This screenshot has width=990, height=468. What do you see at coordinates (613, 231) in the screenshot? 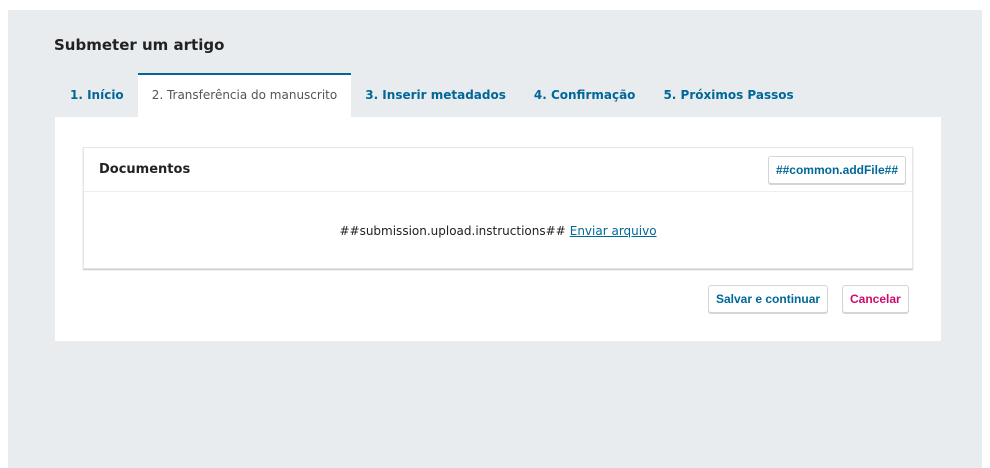
I see `upload-file-link: Enviar arquivo` at bounding box center [613, 231].